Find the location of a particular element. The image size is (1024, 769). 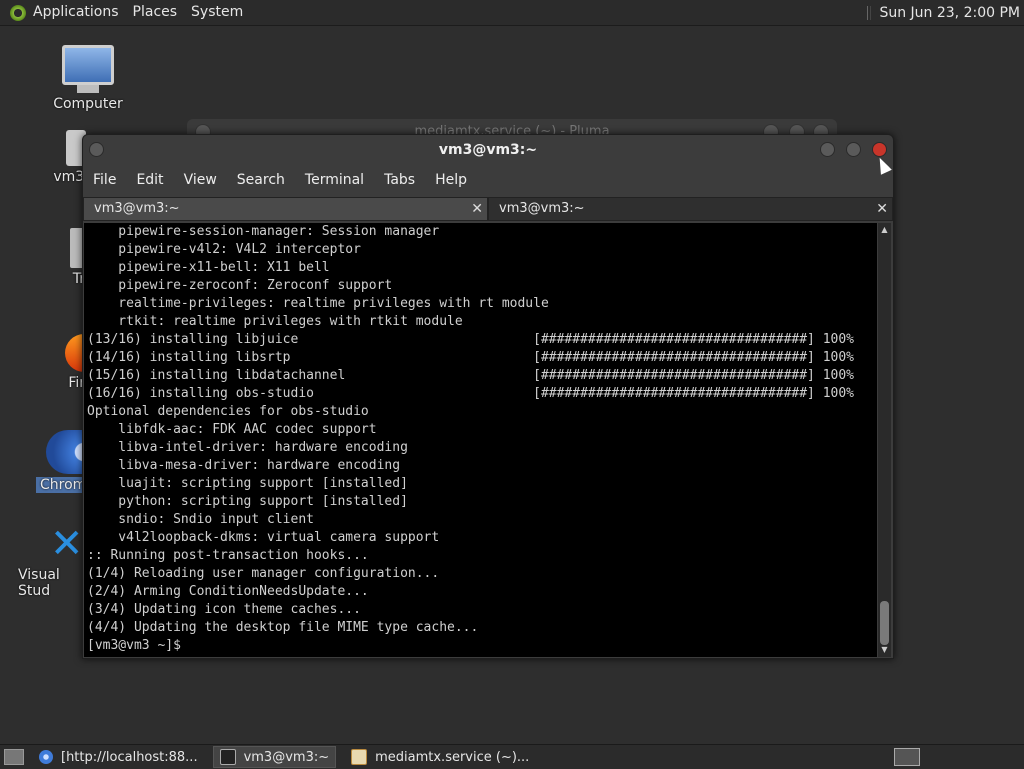

menu-bar: File Edit View Search Terminal Tabs Help is located at coordinates (488, 180).